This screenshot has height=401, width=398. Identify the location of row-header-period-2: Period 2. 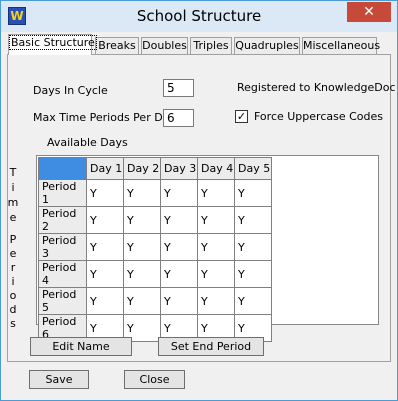
(62, 220).